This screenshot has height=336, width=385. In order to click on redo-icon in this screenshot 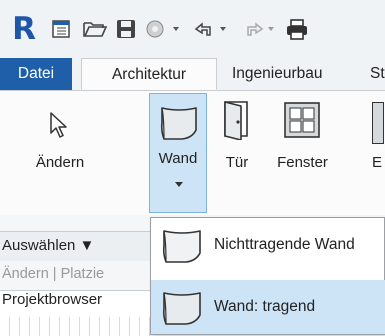, I will do `click(259, 29)`.